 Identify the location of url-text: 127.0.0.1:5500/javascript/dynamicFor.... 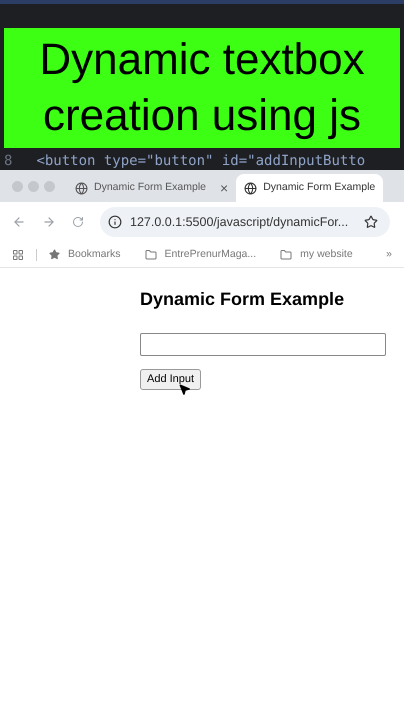
(239, 222).